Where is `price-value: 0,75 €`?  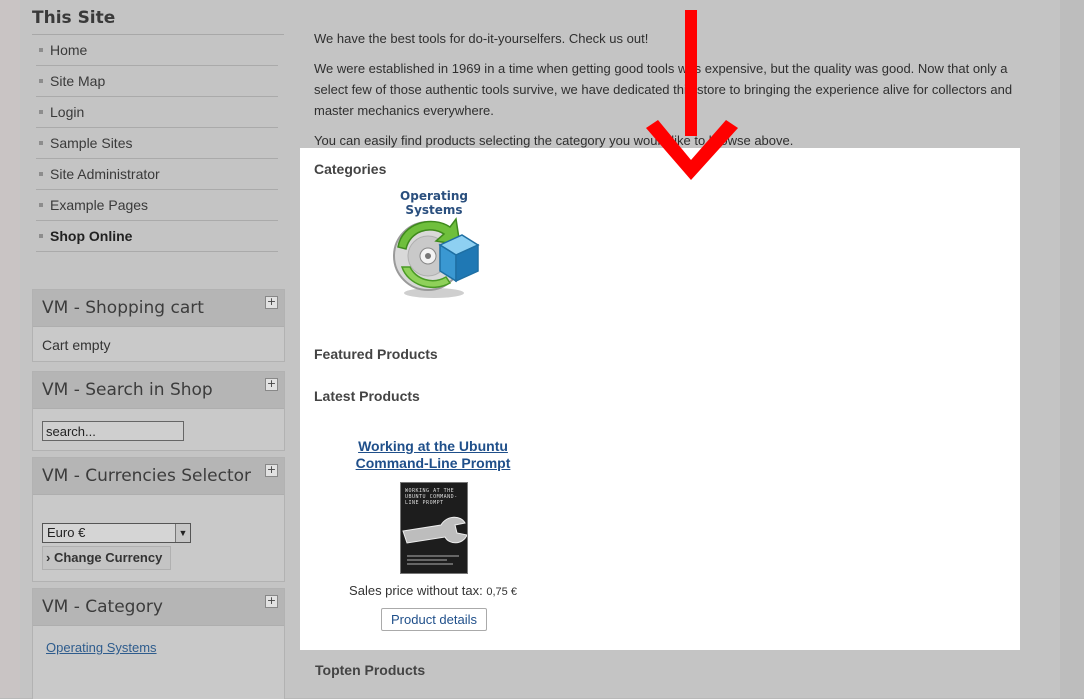 price-value: 0,75 € is located at coordinates (501, 592).